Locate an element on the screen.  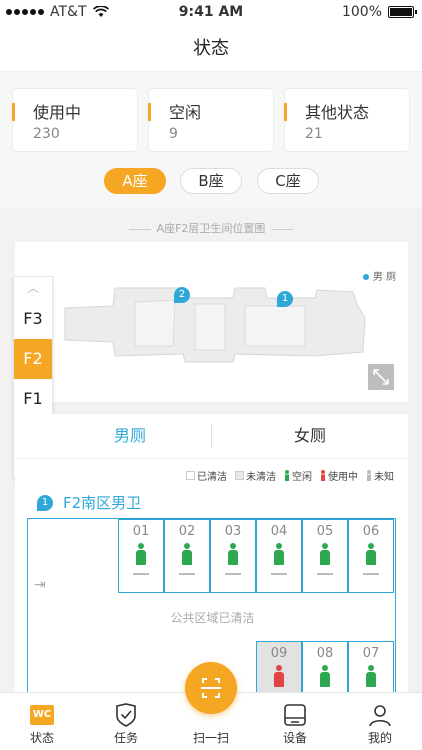
stat-value: 21 is located at coordinates (314, 134).